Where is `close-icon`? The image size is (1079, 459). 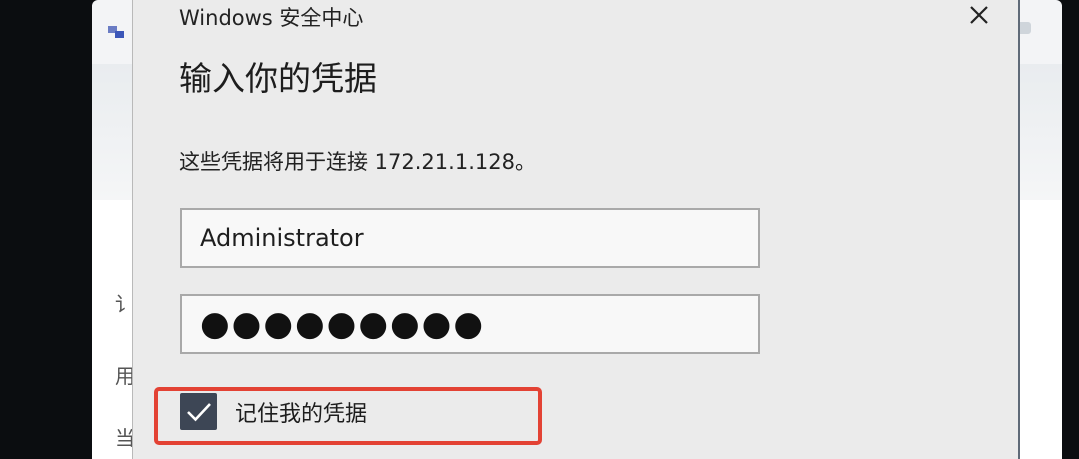
close-icon is located at coordinates (979, 15).